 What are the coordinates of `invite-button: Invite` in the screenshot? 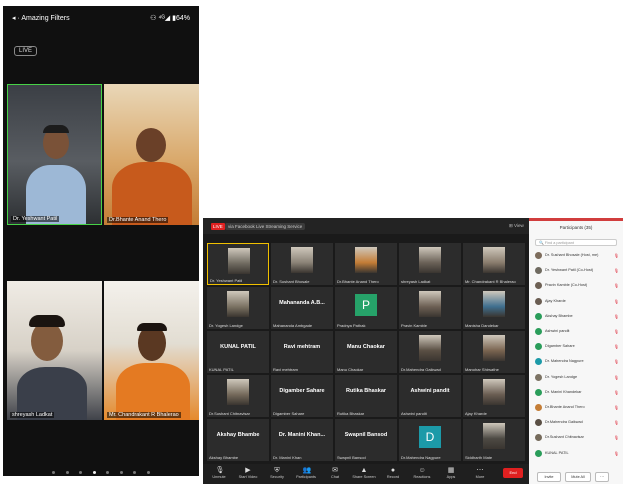 It's located at (549, 477).